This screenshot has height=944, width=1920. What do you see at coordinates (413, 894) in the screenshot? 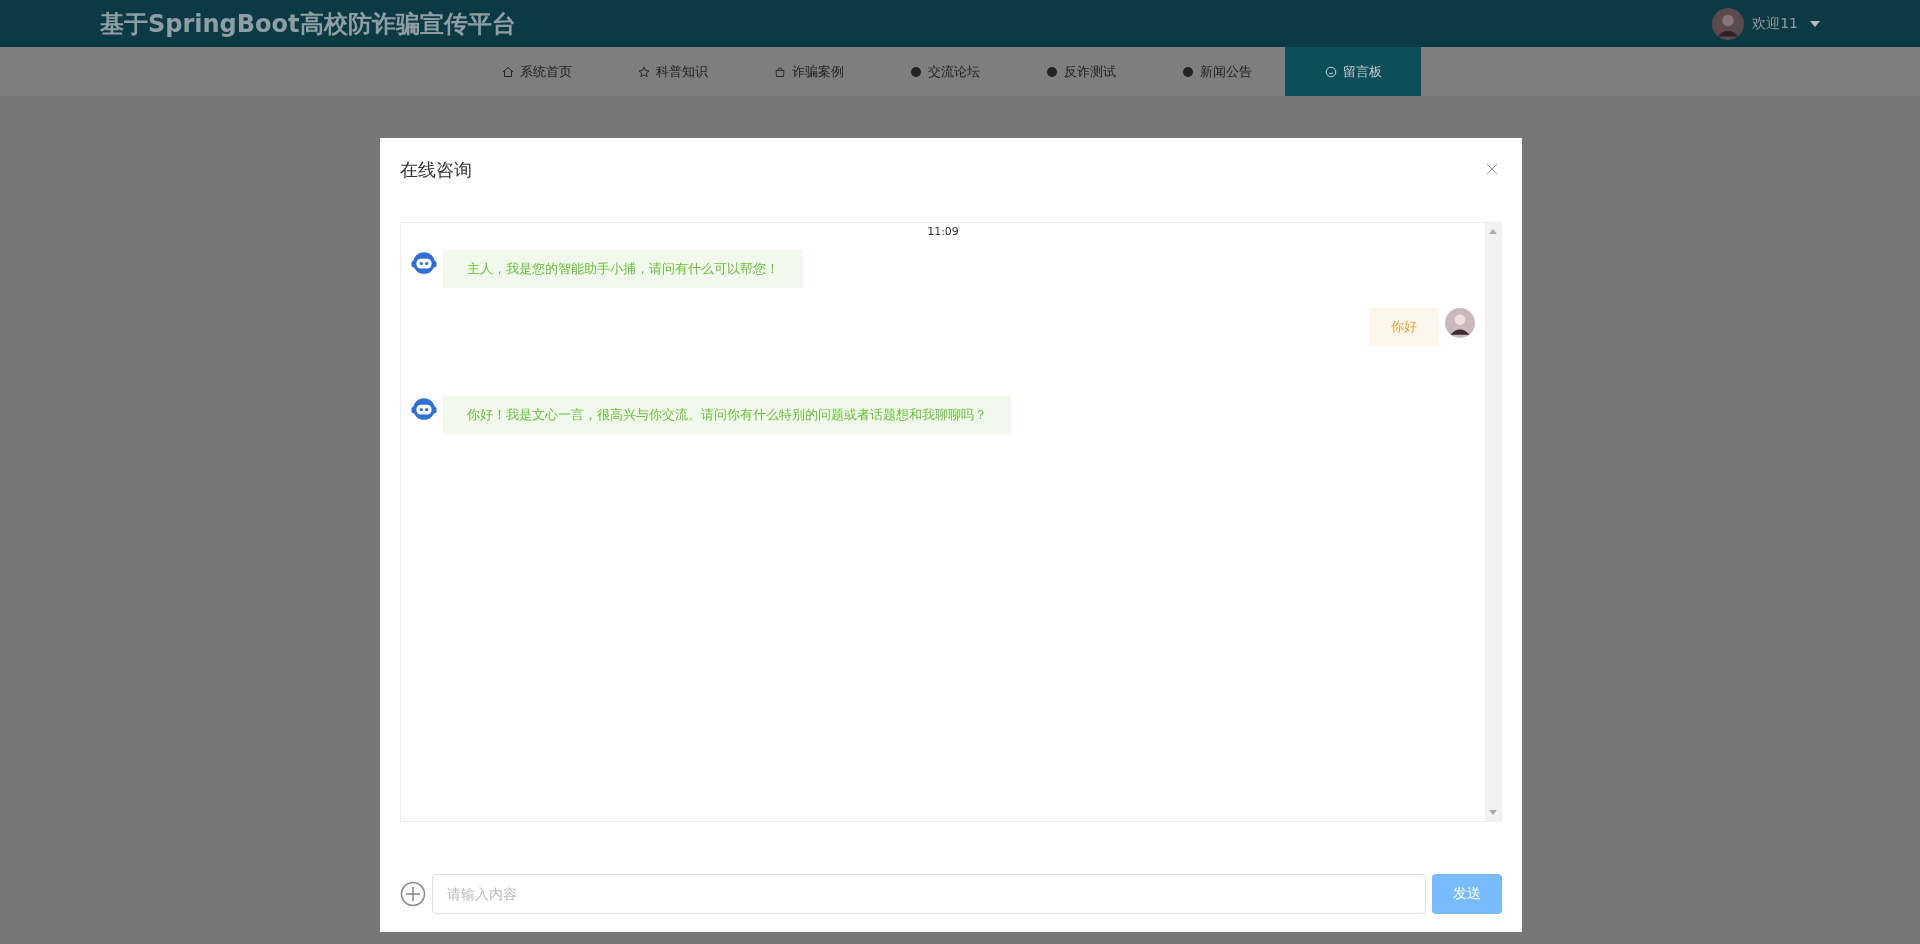
I see `add-icon` at bounding box center [413, 894].